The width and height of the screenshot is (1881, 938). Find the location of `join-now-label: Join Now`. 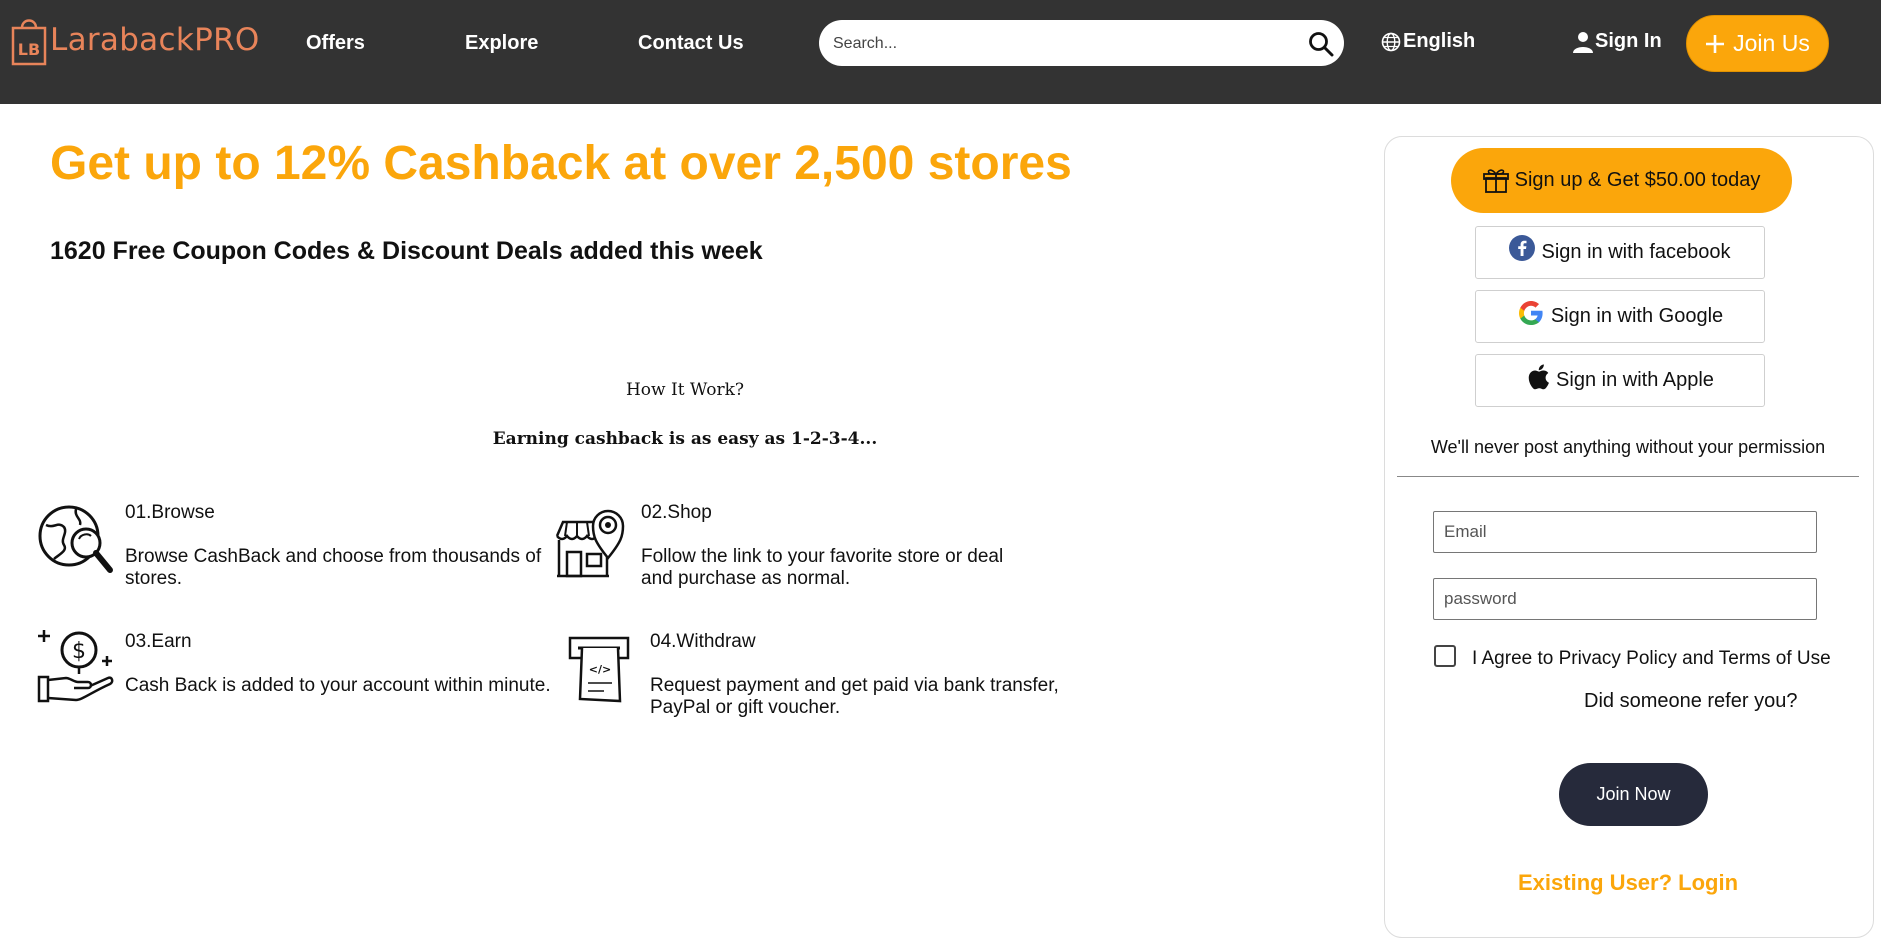

join-now-label: Join Now is located at coordinates (1633, 794).